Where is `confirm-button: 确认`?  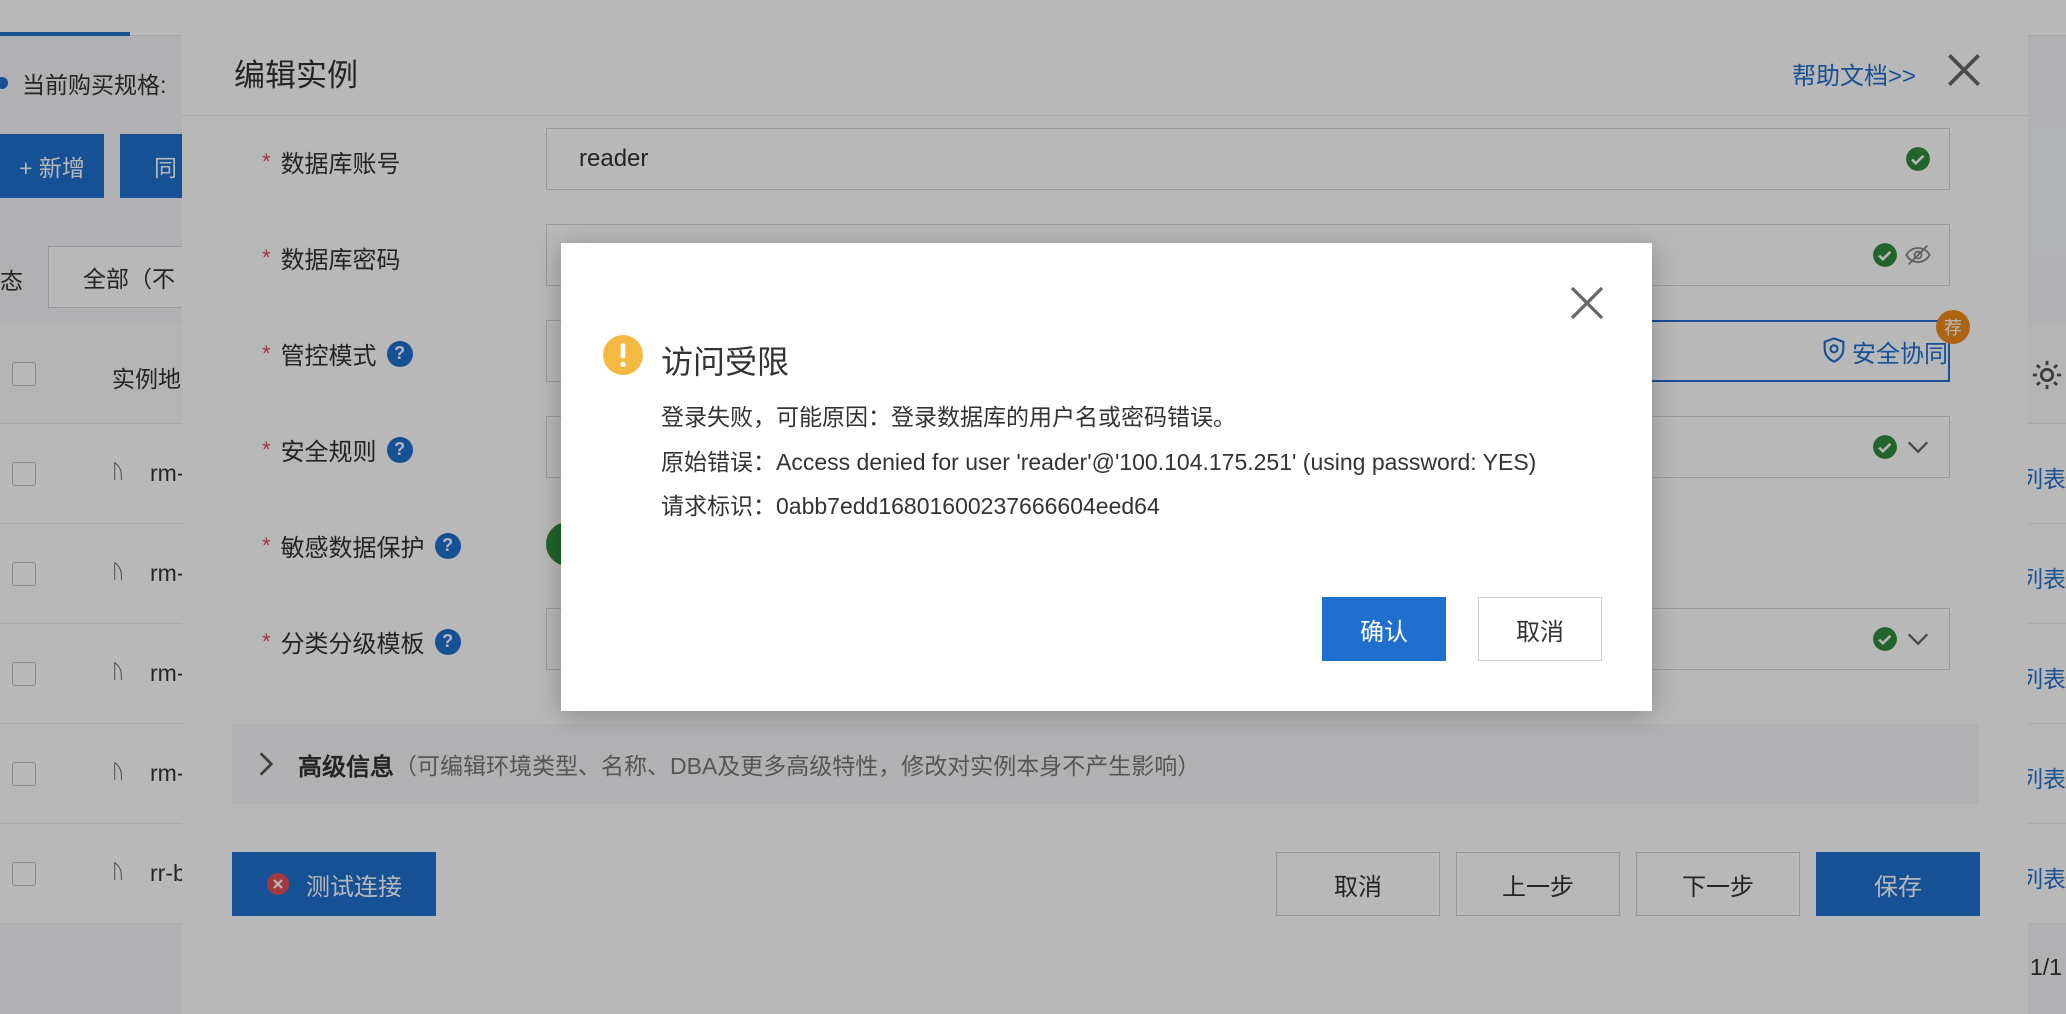
confirm-button: 确认 is located at coordinates (1384, 629).